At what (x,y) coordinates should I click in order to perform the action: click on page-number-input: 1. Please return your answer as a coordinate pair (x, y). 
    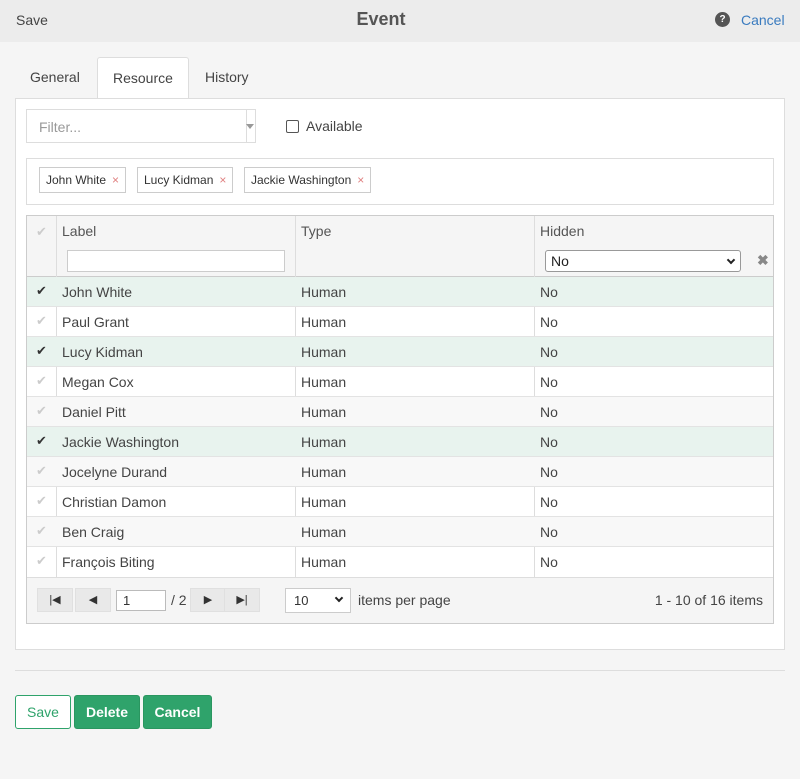
    Looking at the image, I should click on (141, 600).